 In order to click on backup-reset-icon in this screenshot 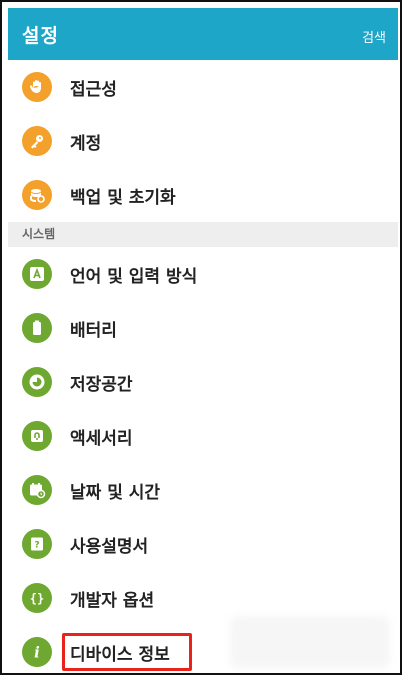, I will do `click(37, 195)`.